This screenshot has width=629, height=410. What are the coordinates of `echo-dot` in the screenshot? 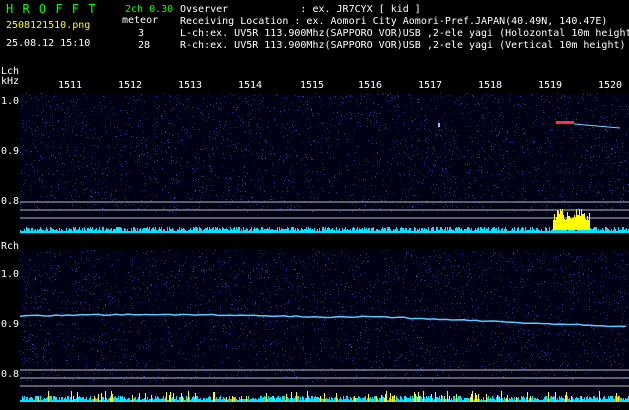 It's located at (439, 125).